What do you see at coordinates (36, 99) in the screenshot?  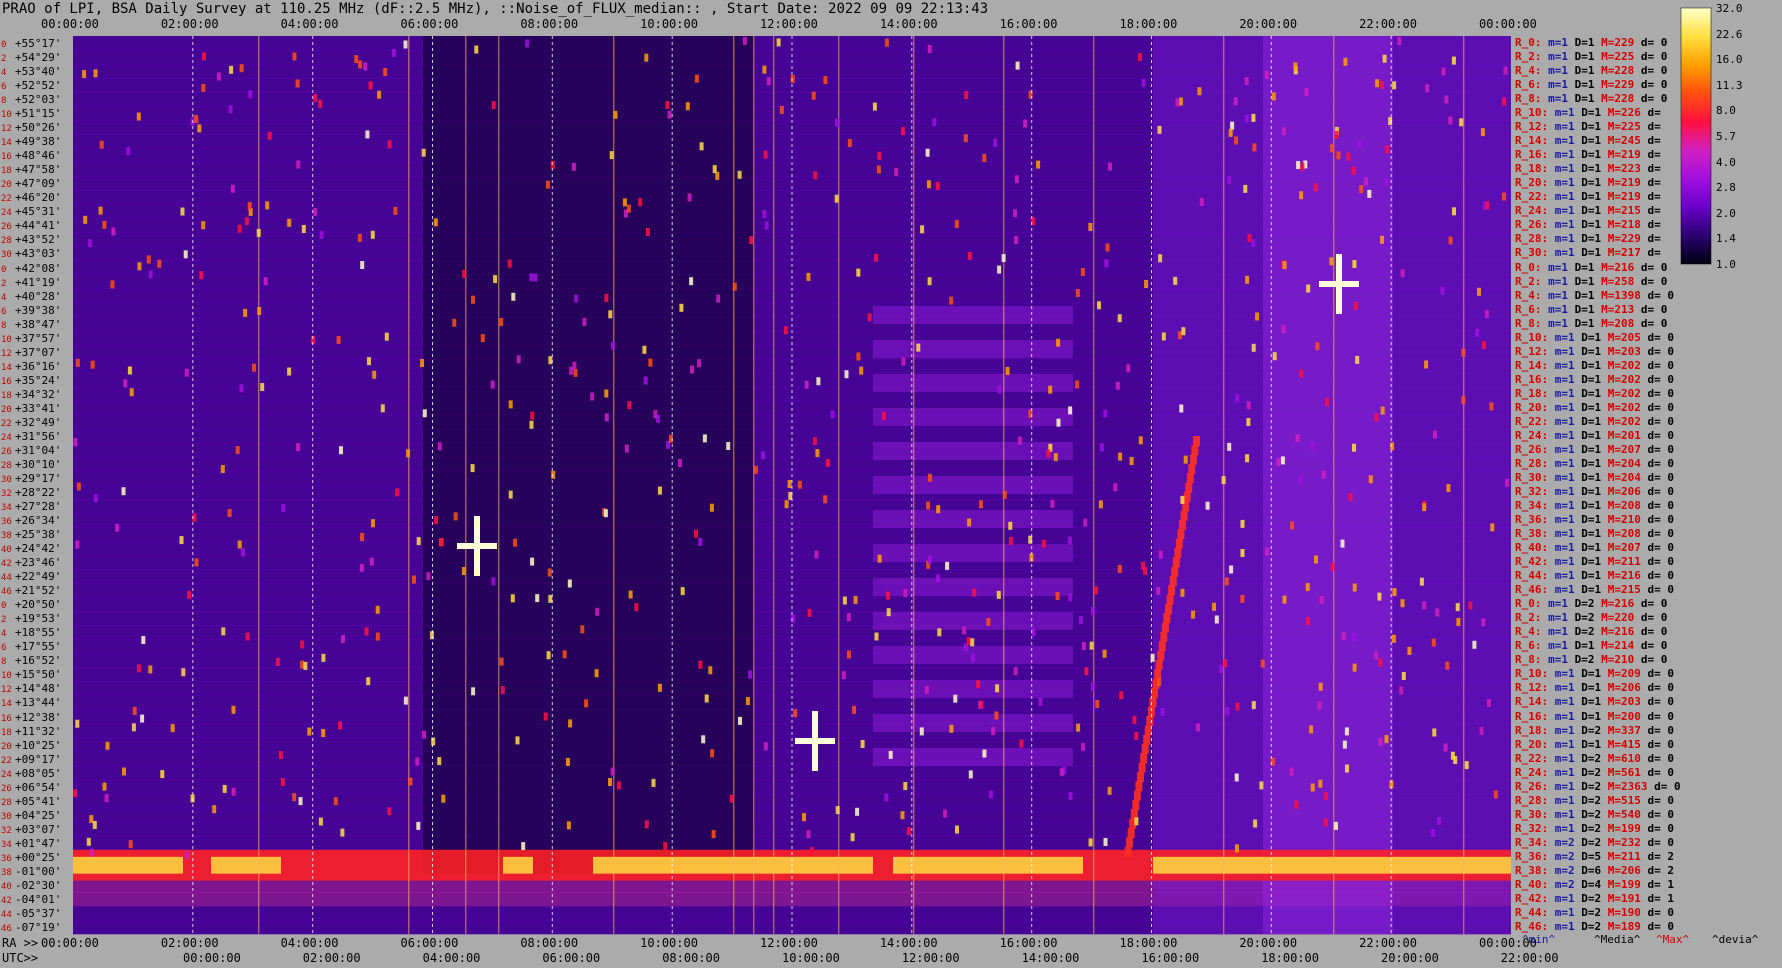 I see `dec-tick: 8 +52°03'` at bounding box center [36, 99].